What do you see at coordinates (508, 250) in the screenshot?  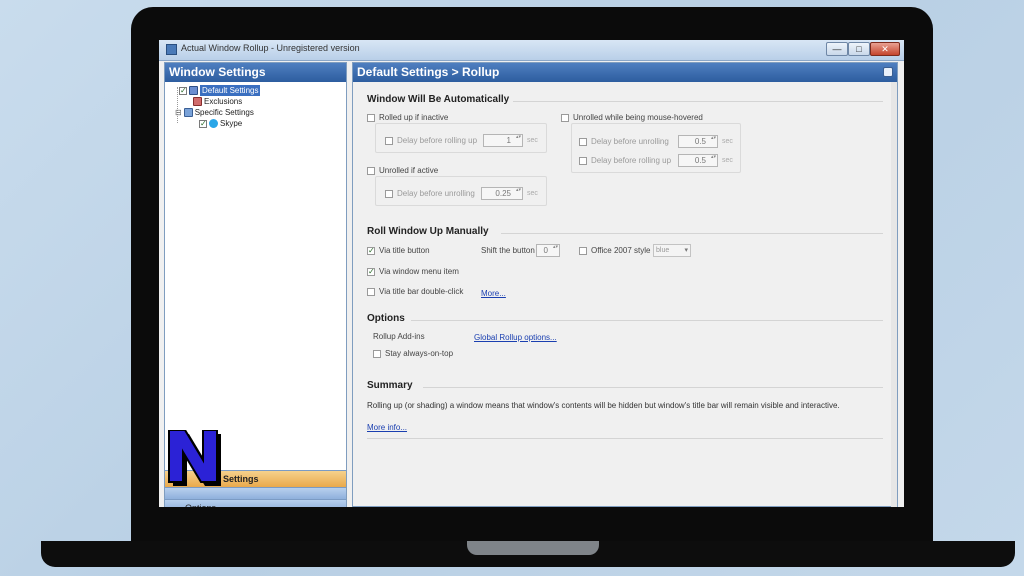 I see `shift-button-label: Shift the button` at bounding box center [508, 250].